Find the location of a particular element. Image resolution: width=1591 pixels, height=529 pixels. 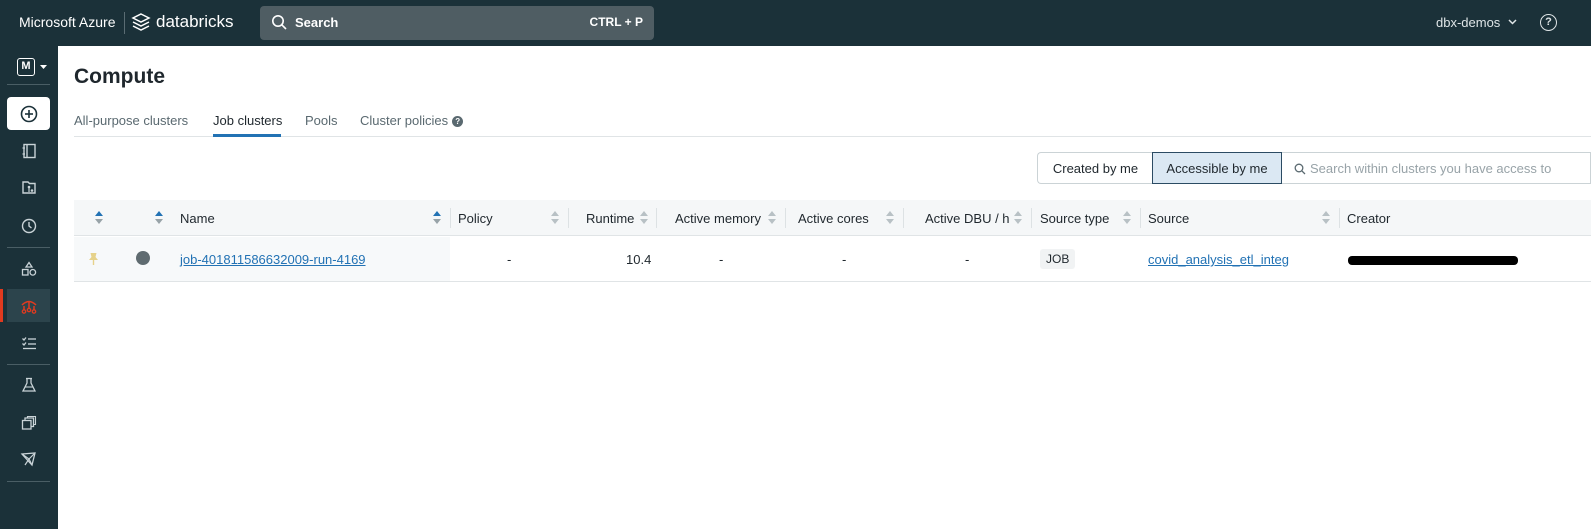

flask-icon is located at coordinates (28, 384).